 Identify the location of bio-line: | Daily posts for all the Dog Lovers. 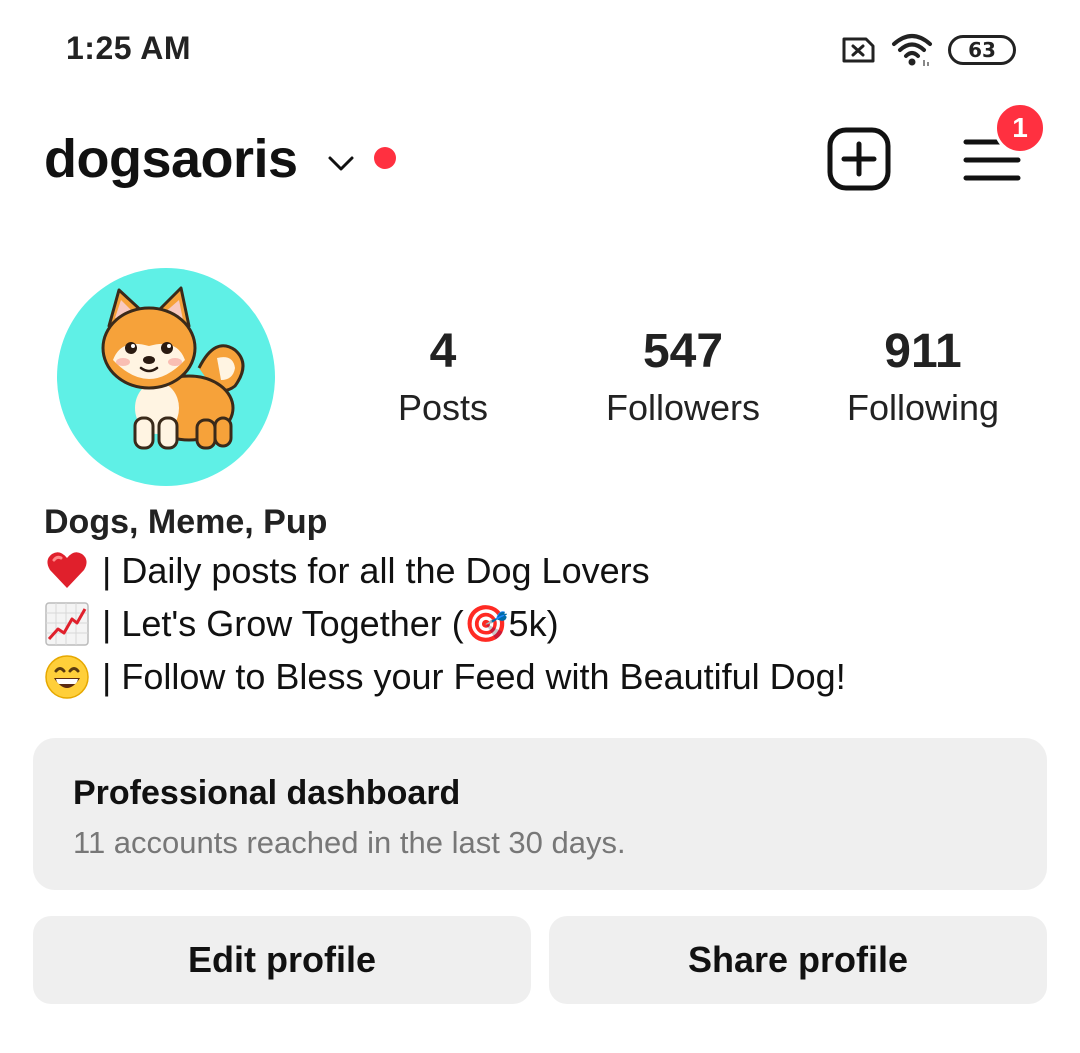
(544, 570).